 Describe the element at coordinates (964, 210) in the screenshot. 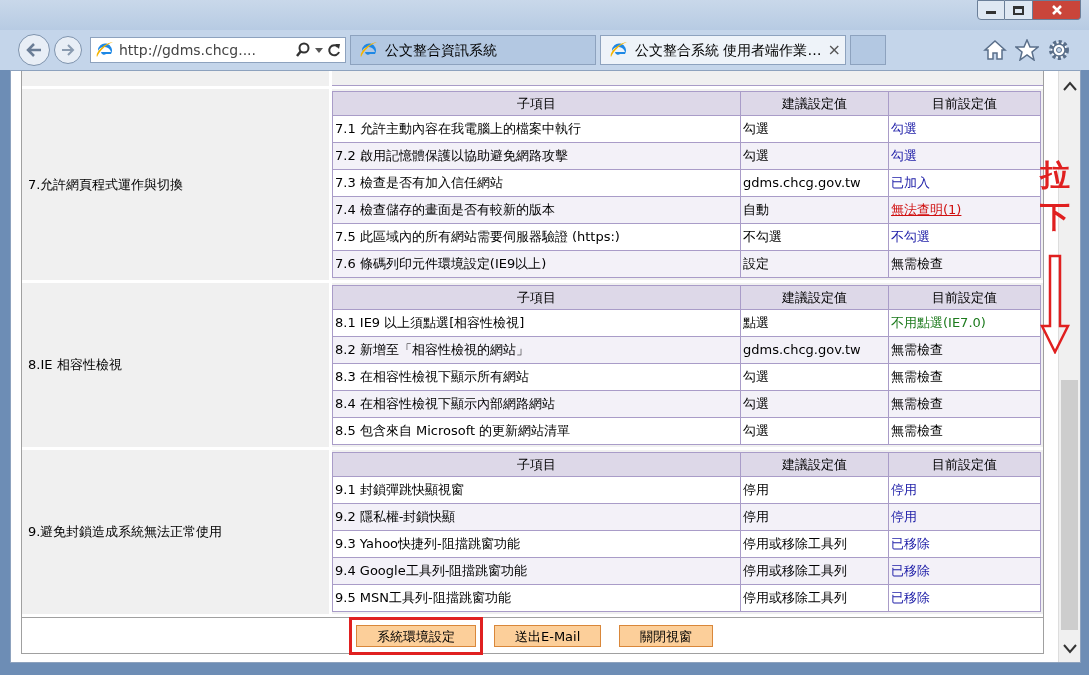

I see `table-cell: 無法查明(1)` at that location.